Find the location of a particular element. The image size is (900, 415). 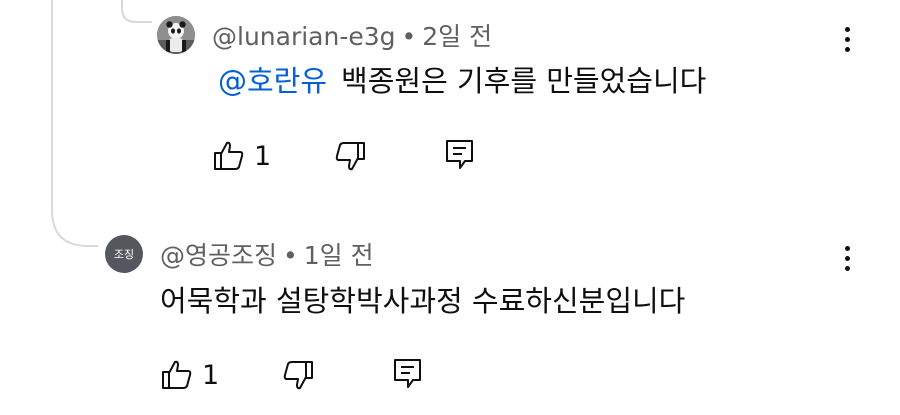

comment-text: @호란유 백종원은 기후를 만들었습니다 is located at coordinates (462, 81).